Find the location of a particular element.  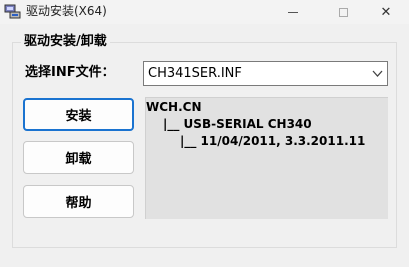

minimize-icon is located at coordinates (293, 12).